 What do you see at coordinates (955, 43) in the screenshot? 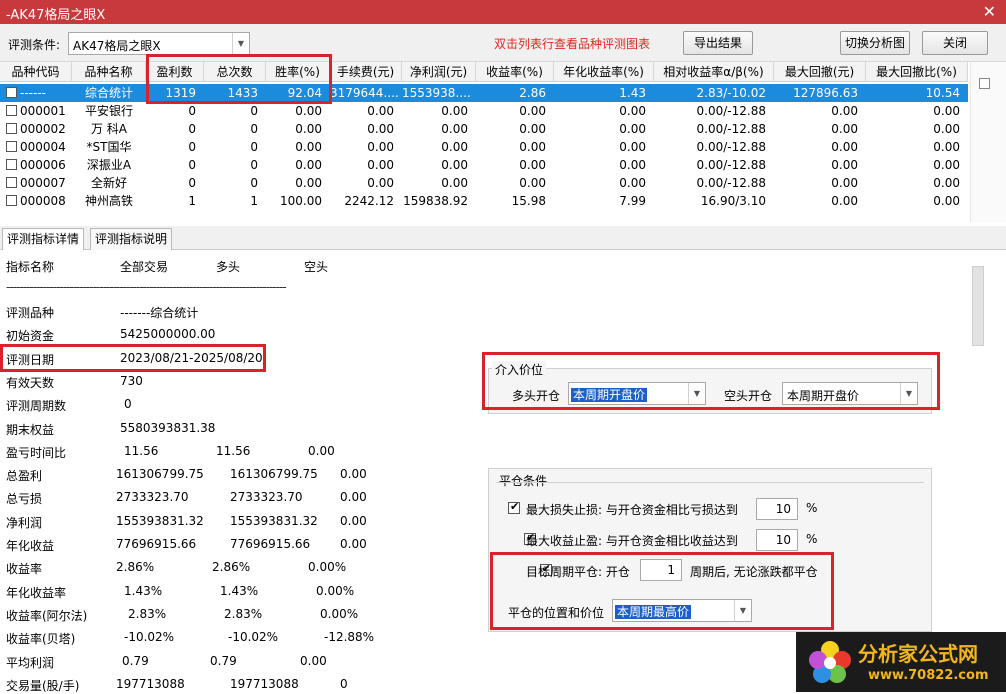
I see `close-button: 关闭` at bounding box center [955, 43].